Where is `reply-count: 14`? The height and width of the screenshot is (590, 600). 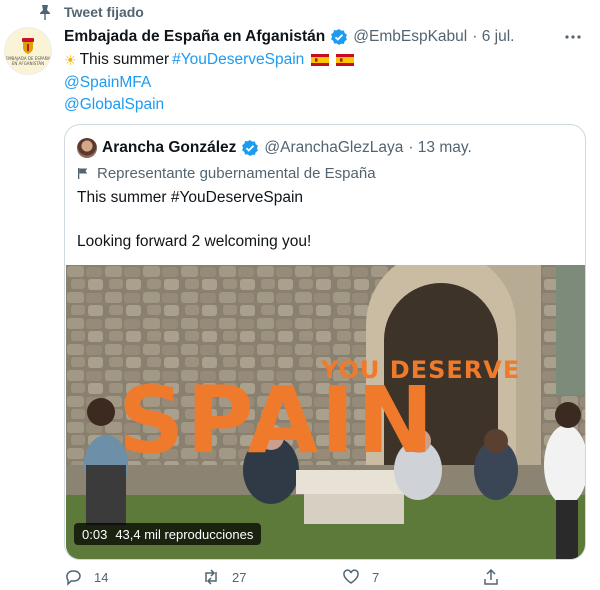
reply-count: 14 is located at coordinates (101, 577).